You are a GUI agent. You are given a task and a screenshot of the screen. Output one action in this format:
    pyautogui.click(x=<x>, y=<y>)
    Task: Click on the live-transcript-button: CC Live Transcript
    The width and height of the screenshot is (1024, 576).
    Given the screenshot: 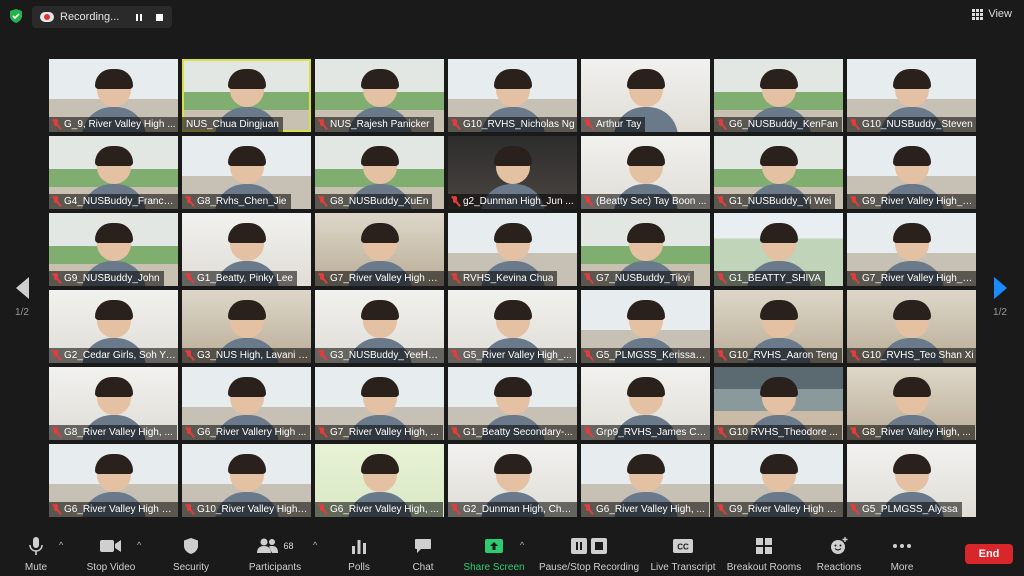 What is the action you would take?
    pyautogui.click(x=683, y=555)
    